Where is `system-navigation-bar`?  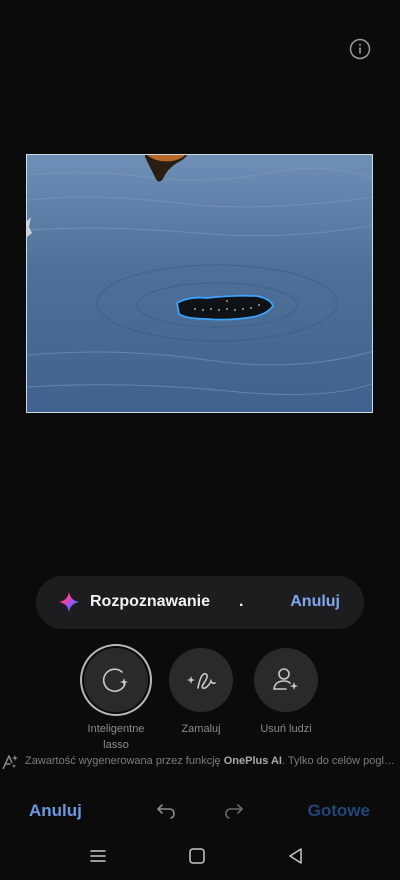
system-navigation-bar is located at coordinates (200, 856).